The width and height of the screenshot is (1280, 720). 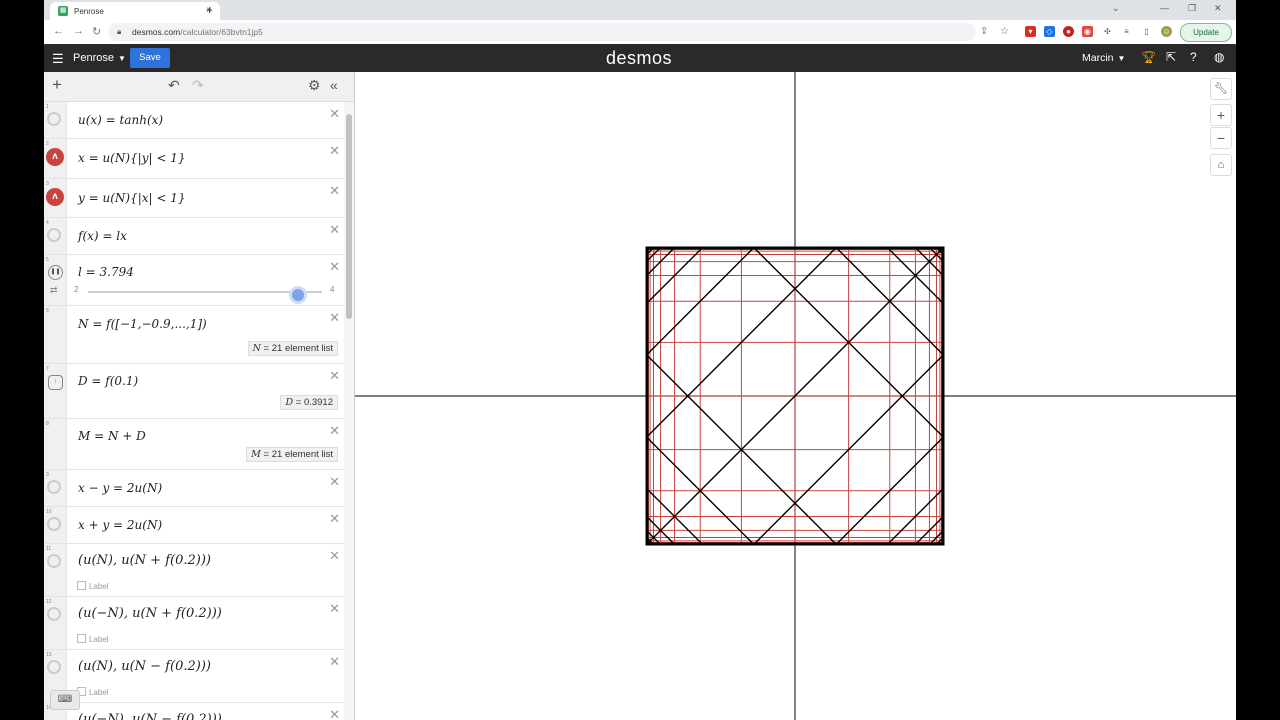 What do you see at coordinates (1221, 89) in the screenshot?
I see `graph-settings-wrench-icon: 🔧︎` at bounding box center [1221, 89].